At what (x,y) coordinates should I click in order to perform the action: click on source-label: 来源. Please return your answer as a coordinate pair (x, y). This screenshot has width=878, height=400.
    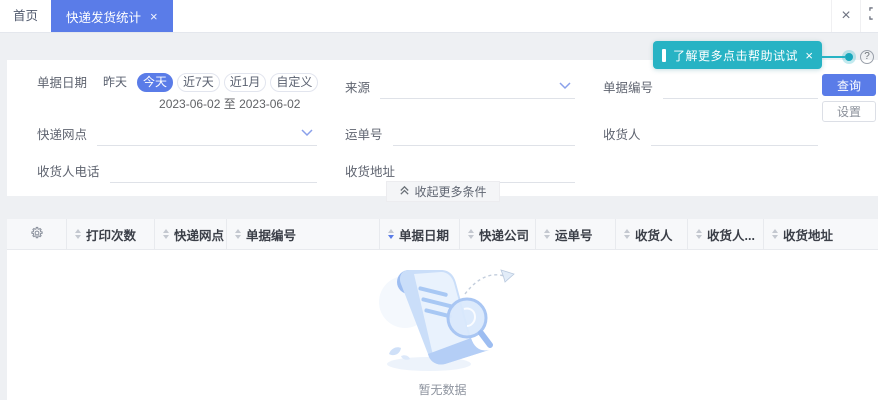
    Looking at the image, I should click on (358, 88).